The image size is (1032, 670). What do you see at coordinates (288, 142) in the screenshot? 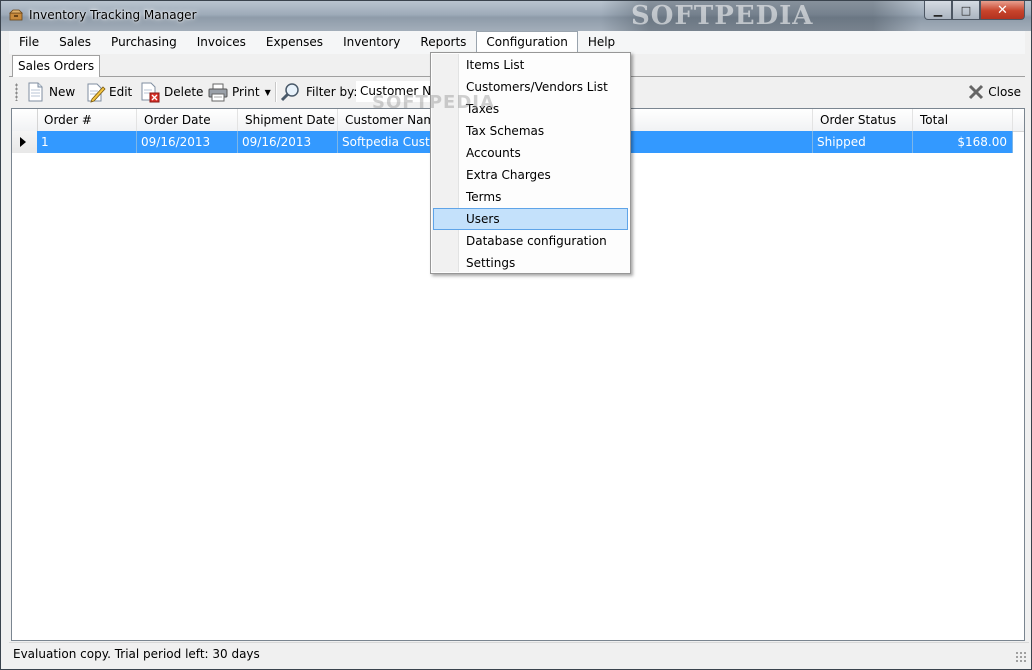
I see `cell-shipment-date: 09/16/2013` at bounding box center [288, 142].